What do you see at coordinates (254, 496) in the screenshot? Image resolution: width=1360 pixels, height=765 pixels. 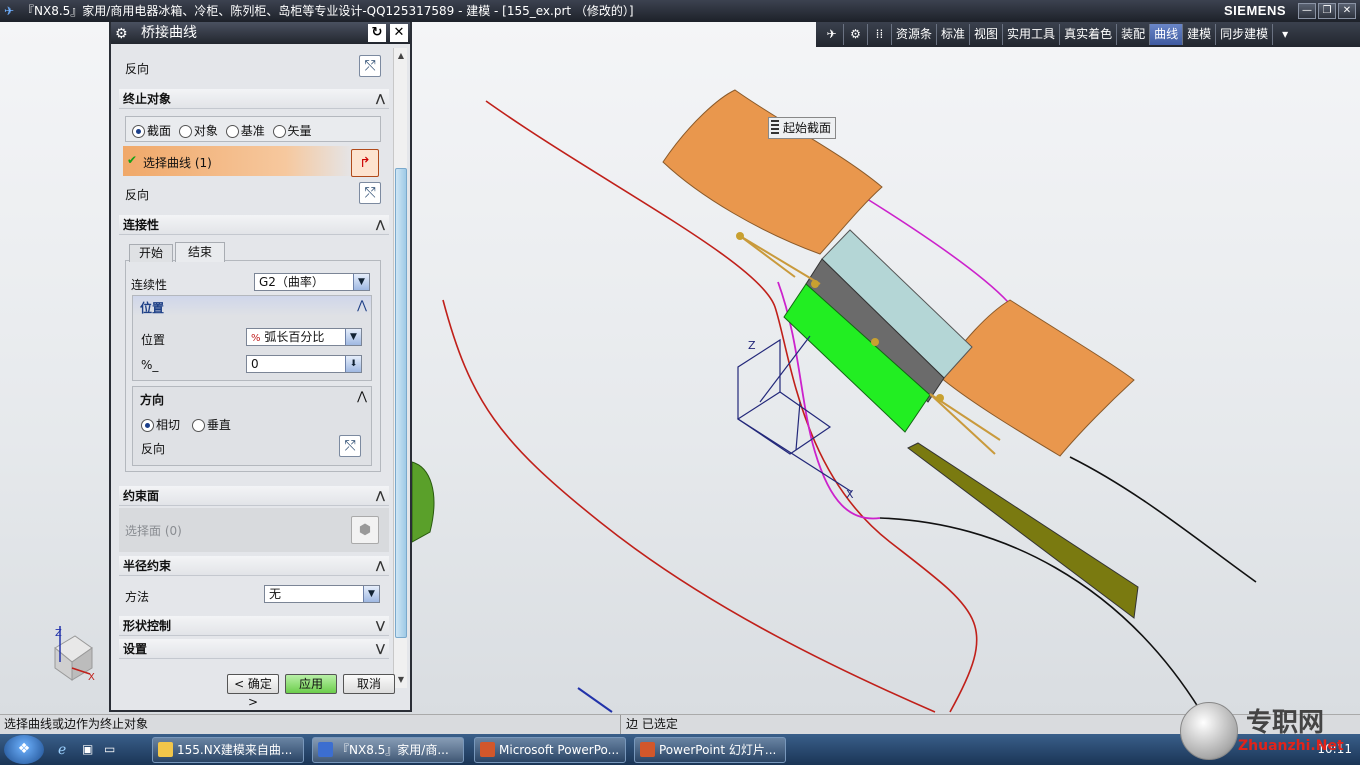 I see `section-constraint-face: 约束面 ⋀` at bounding box center [254, 496].